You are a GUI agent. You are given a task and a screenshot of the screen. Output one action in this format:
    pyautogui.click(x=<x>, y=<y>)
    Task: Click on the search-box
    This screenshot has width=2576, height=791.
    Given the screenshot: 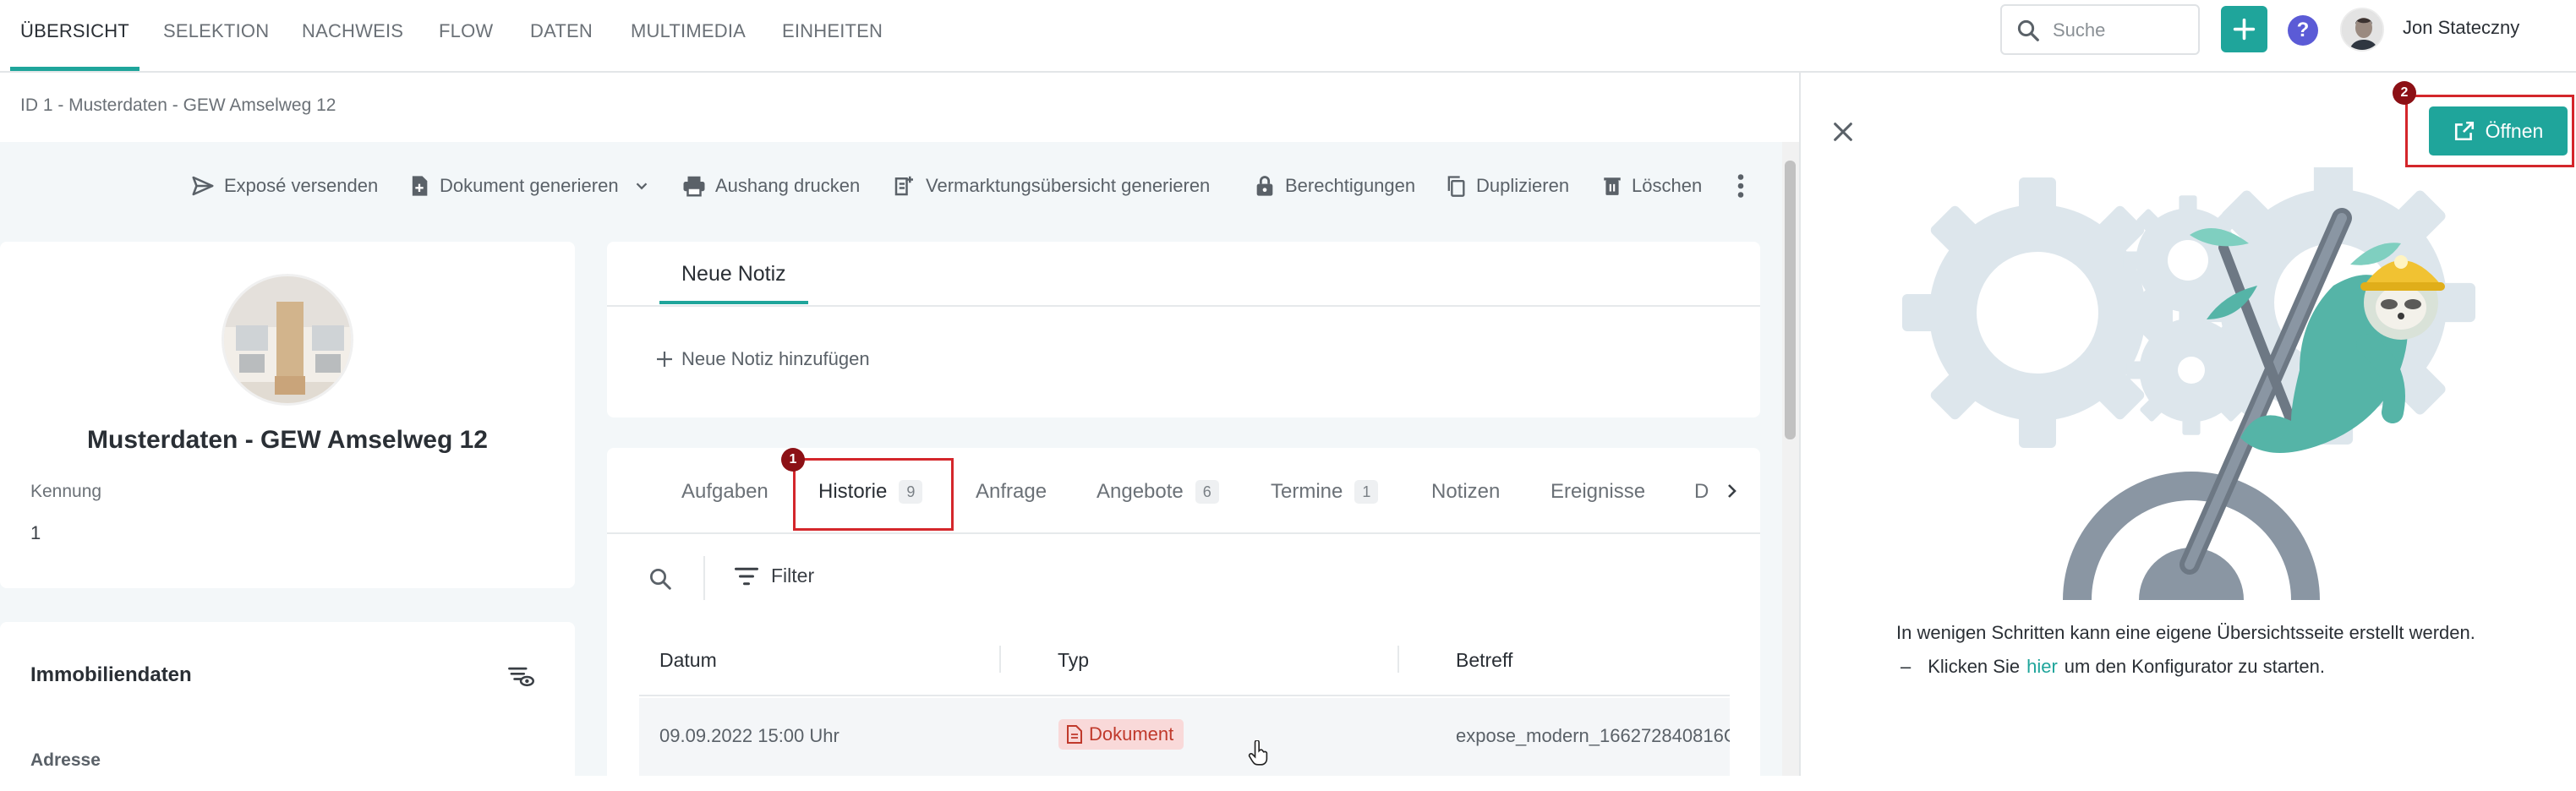 What is the action you would take?
    pyautogui.click(x=2100, y=29)
    